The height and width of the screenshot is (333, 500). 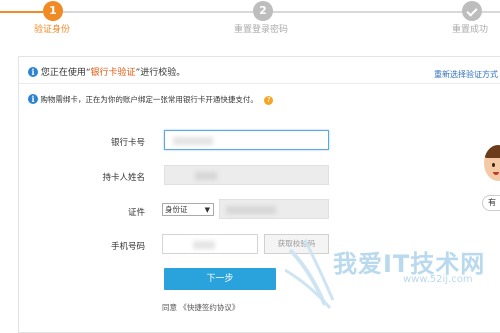 I want to click on card-number-input, so click(x=246, y=140).